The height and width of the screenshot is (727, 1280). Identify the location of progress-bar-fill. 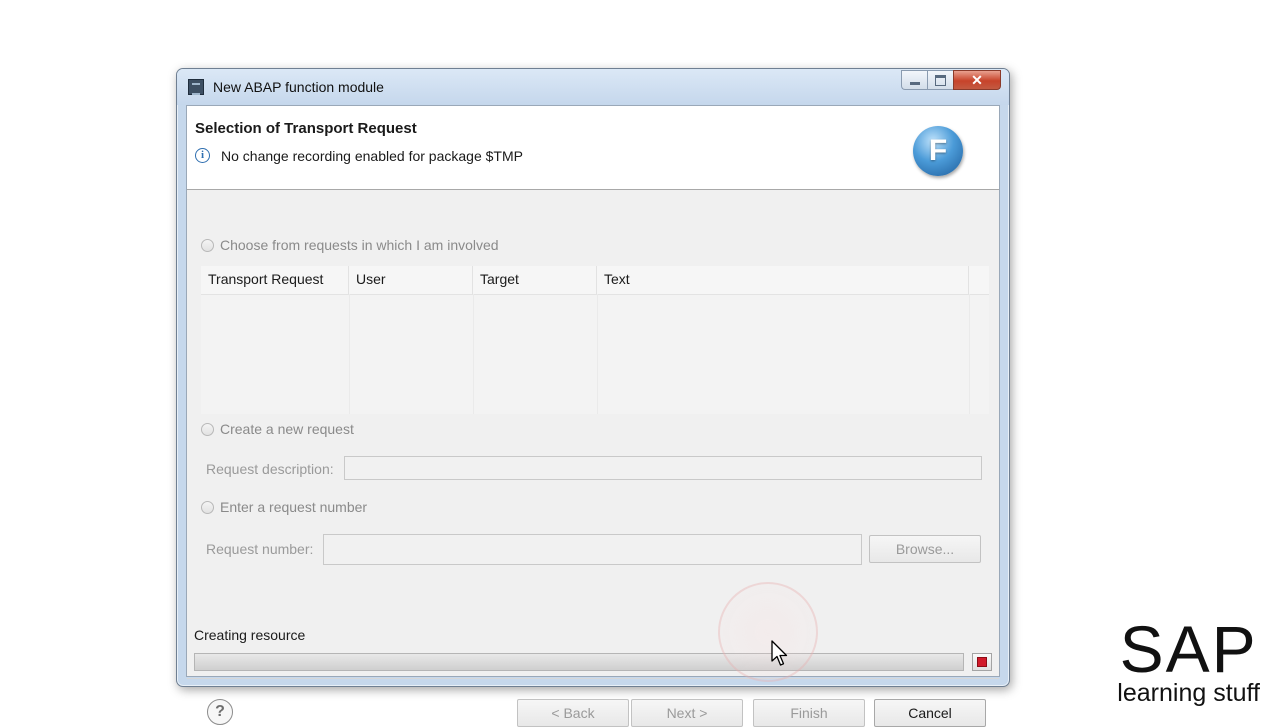
(579, 662).